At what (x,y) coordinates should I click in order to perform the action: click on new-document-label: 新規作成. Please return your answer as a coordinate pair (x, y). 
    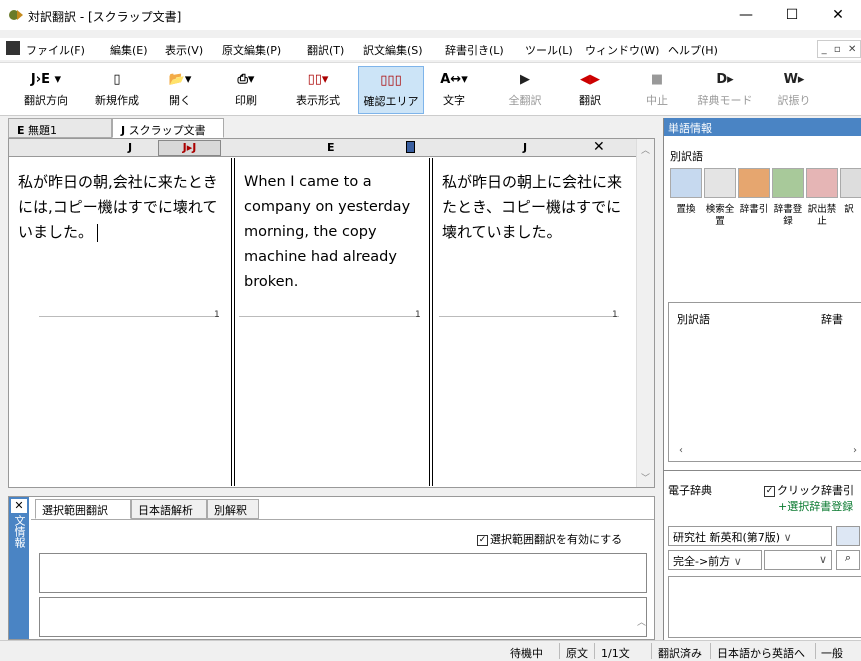
    Looking at the image, I should click on (117, 100).